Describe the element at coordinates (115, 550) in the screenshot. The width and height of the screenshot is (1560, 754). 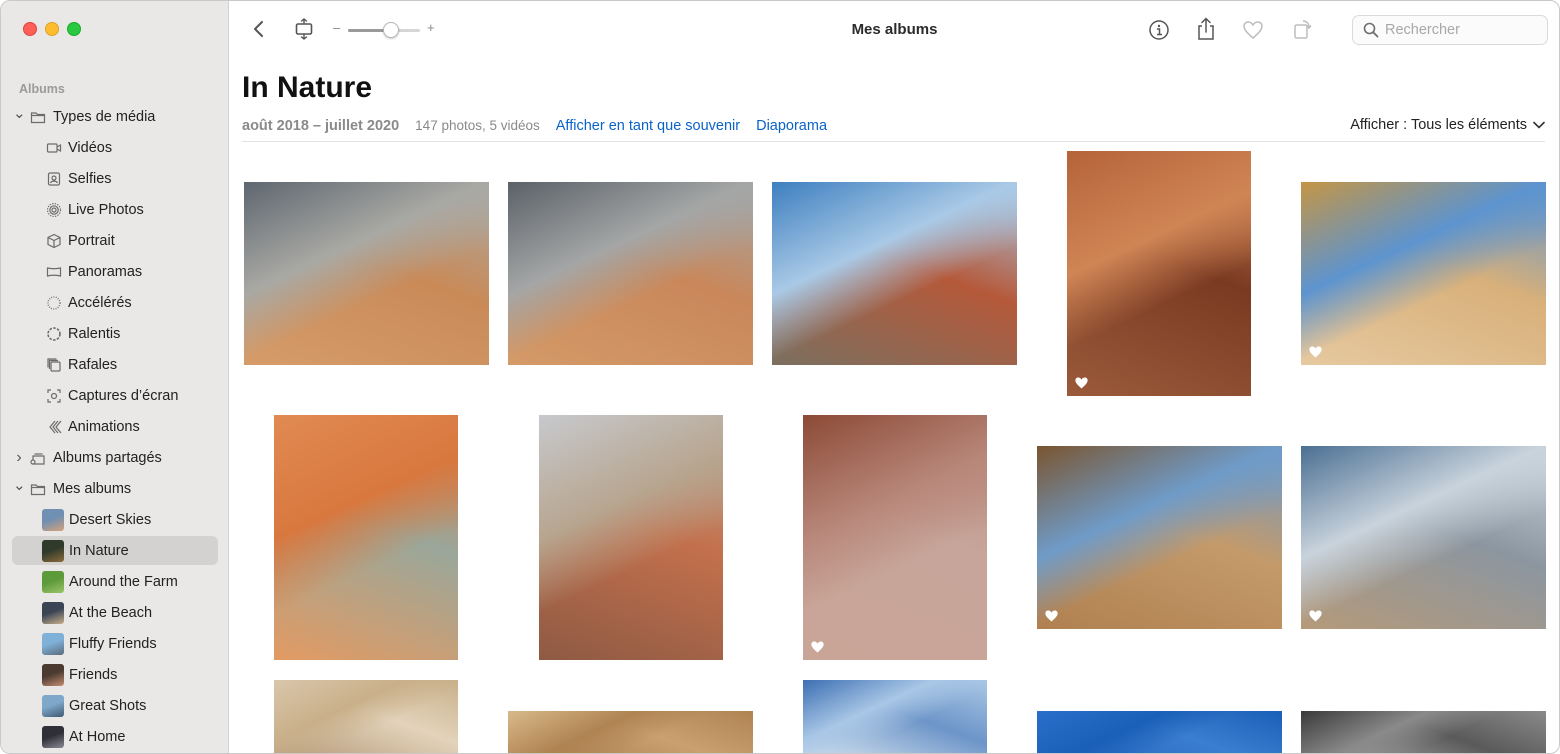
I see `sidebar-item: In Nature` at that location.